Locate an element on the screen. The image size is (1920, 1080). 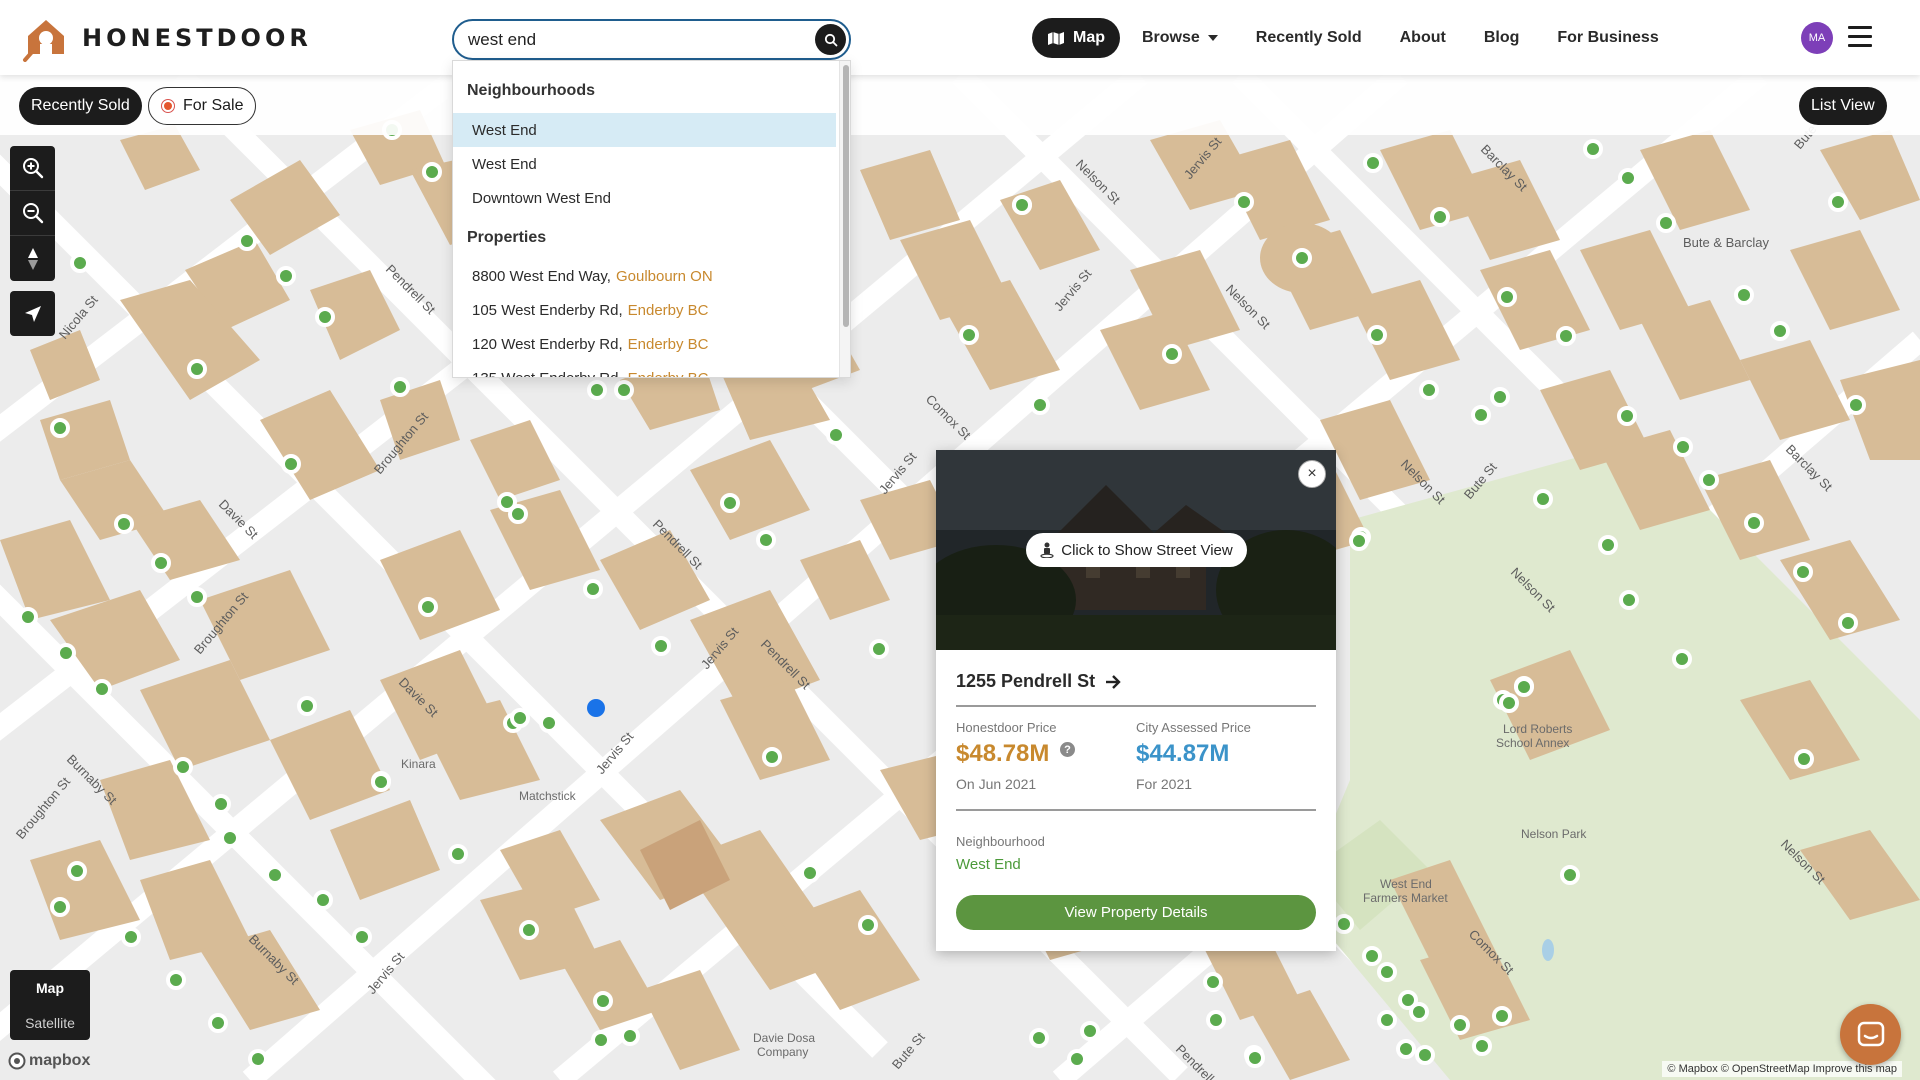
filter-recently-sold: Recently Sold is located at coordinates (80, 106).